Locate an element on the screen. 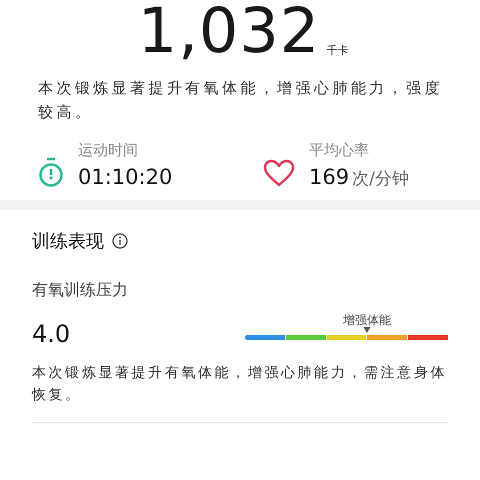 This screenshot has width=480, height=480. summary-description: 本次锻炼显著提升有氧体能，增强心肺能力，强度较高。 is located at coordinates (241, 100).